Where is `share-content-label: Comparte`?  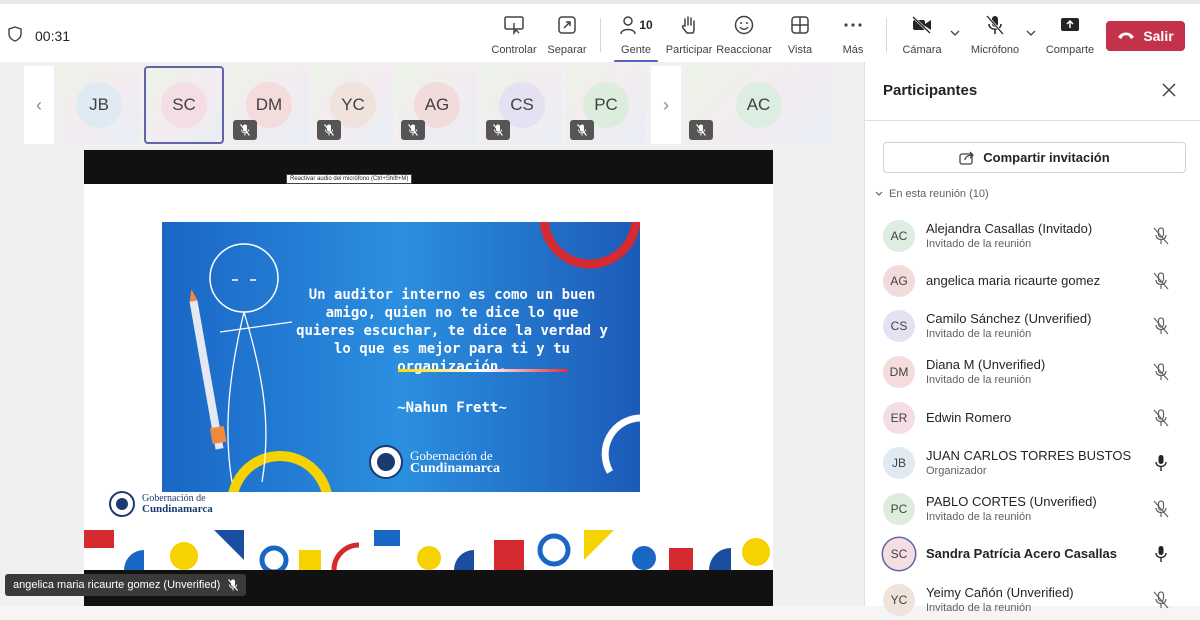 share-content-label: Comparte is located at coordinates (1070, 50).